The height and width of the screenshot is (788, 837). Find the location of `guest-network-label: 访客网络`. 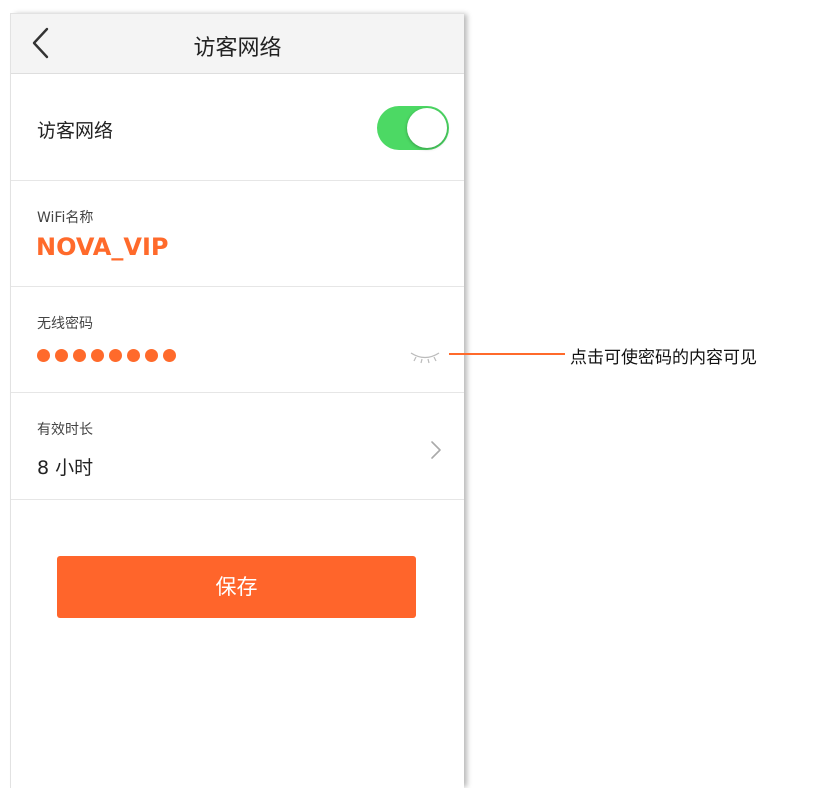

guest-network-label: 访客网络 is located at coordinates (75, 131).